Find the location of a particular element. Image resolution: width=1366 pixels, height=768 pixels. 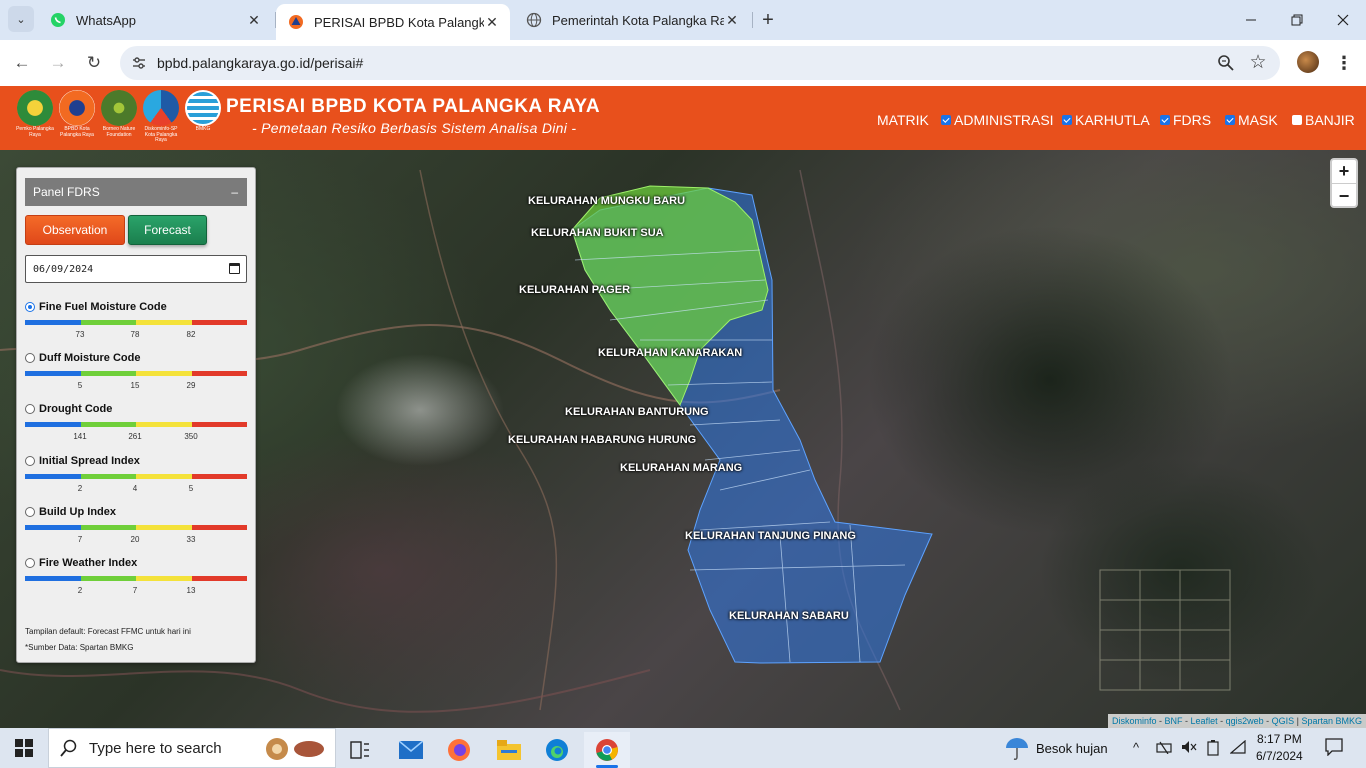

address-bar: bpbd.palangkaraya.go.id/perisai# ☆ is located at coordinates (700, 63).